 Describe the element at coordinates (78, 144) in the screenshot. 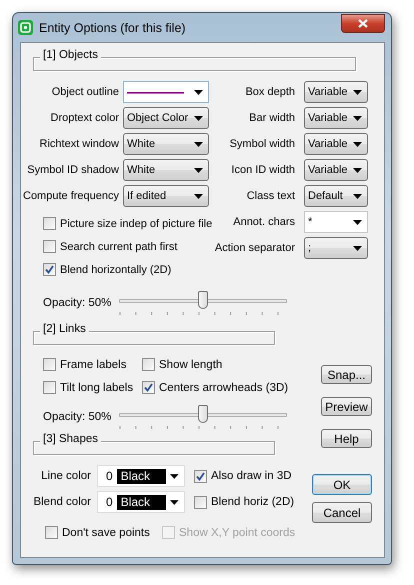

I see `field-label: Richtext window` at that location.